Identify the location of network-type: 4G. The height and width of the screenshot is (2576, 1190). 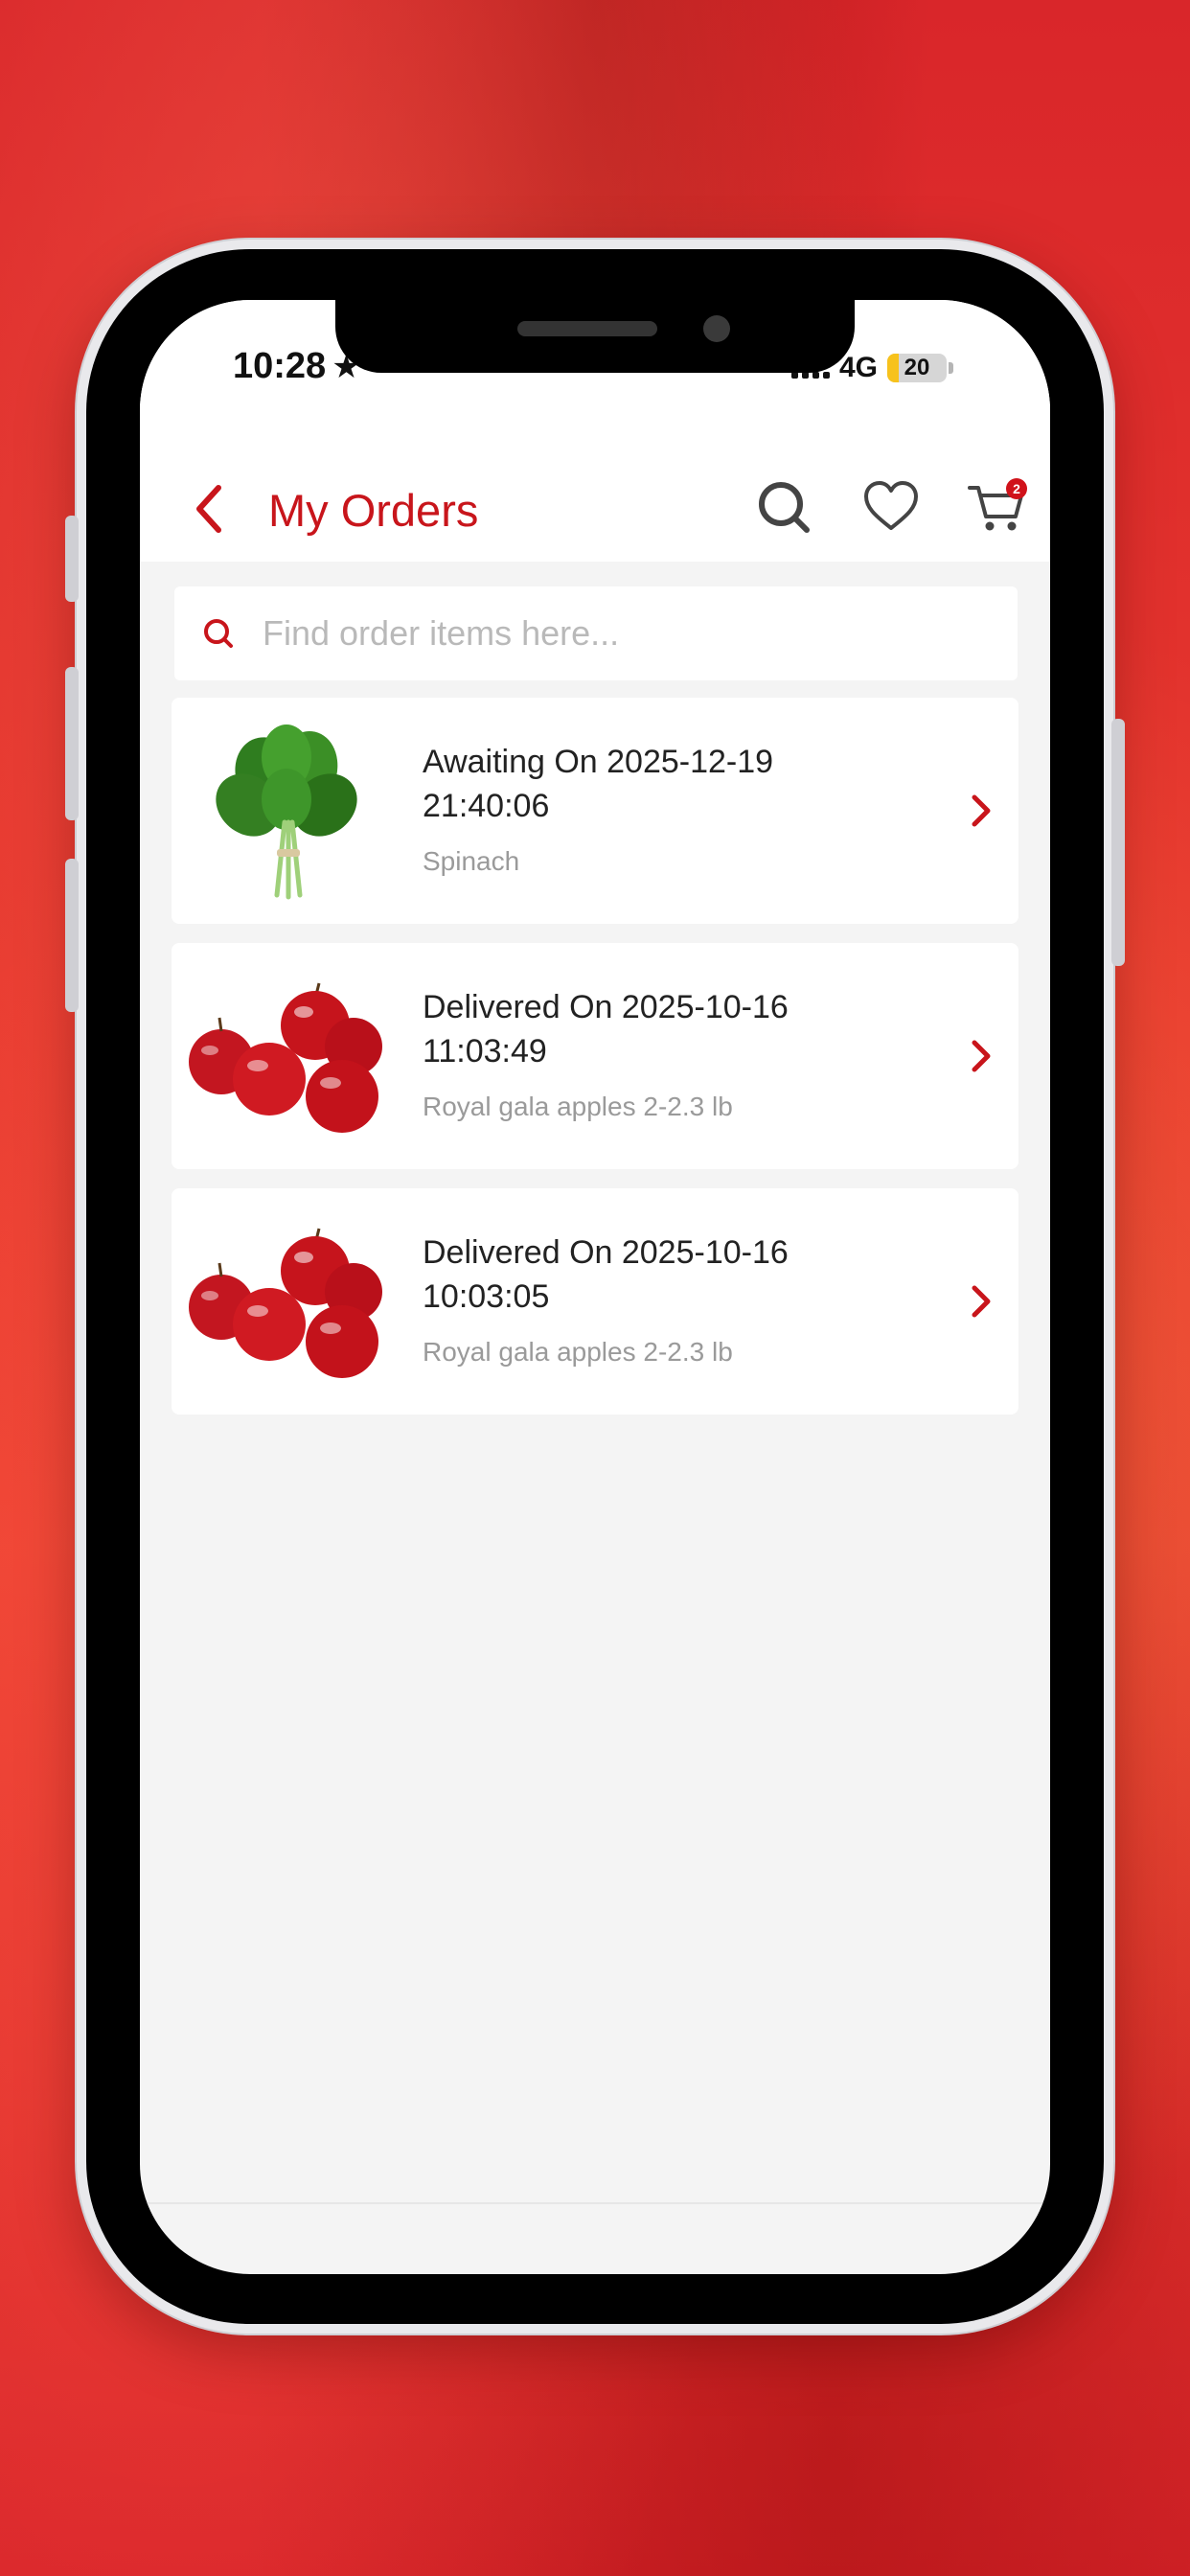
(859, 367).